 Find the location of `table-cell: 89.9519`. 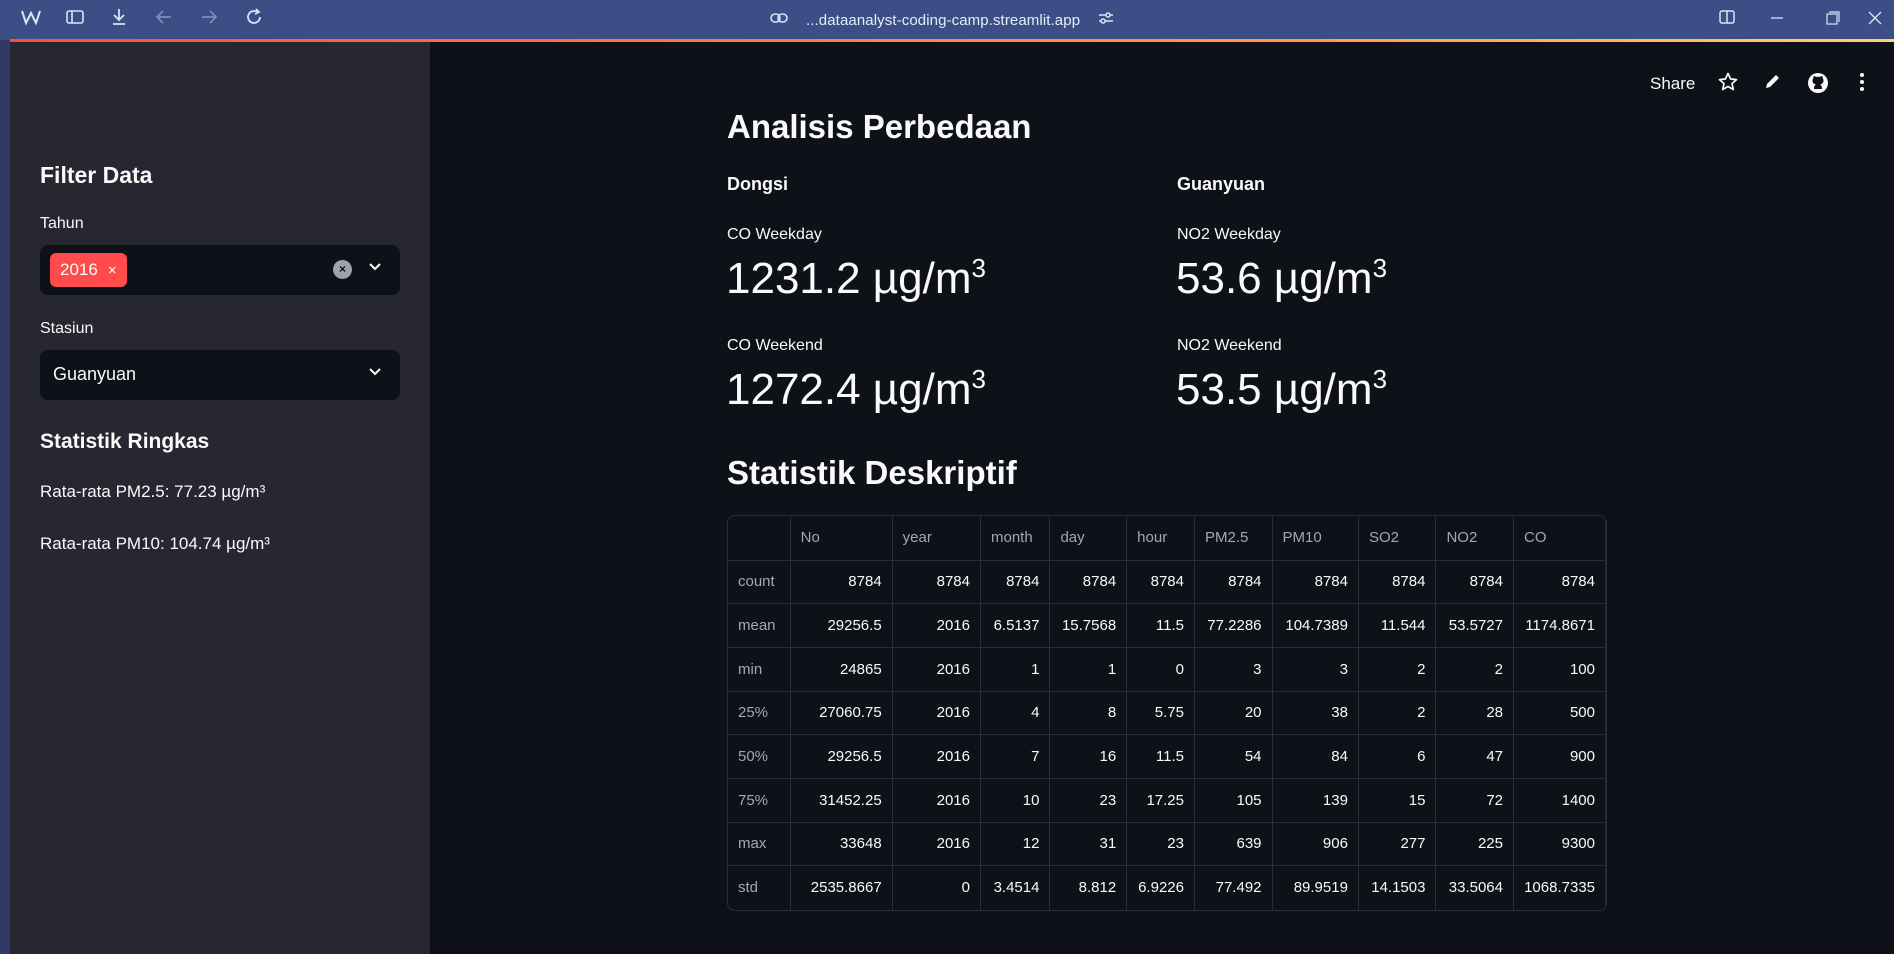

table-cell: 89.9519 is located at coordinates (1315, 887).